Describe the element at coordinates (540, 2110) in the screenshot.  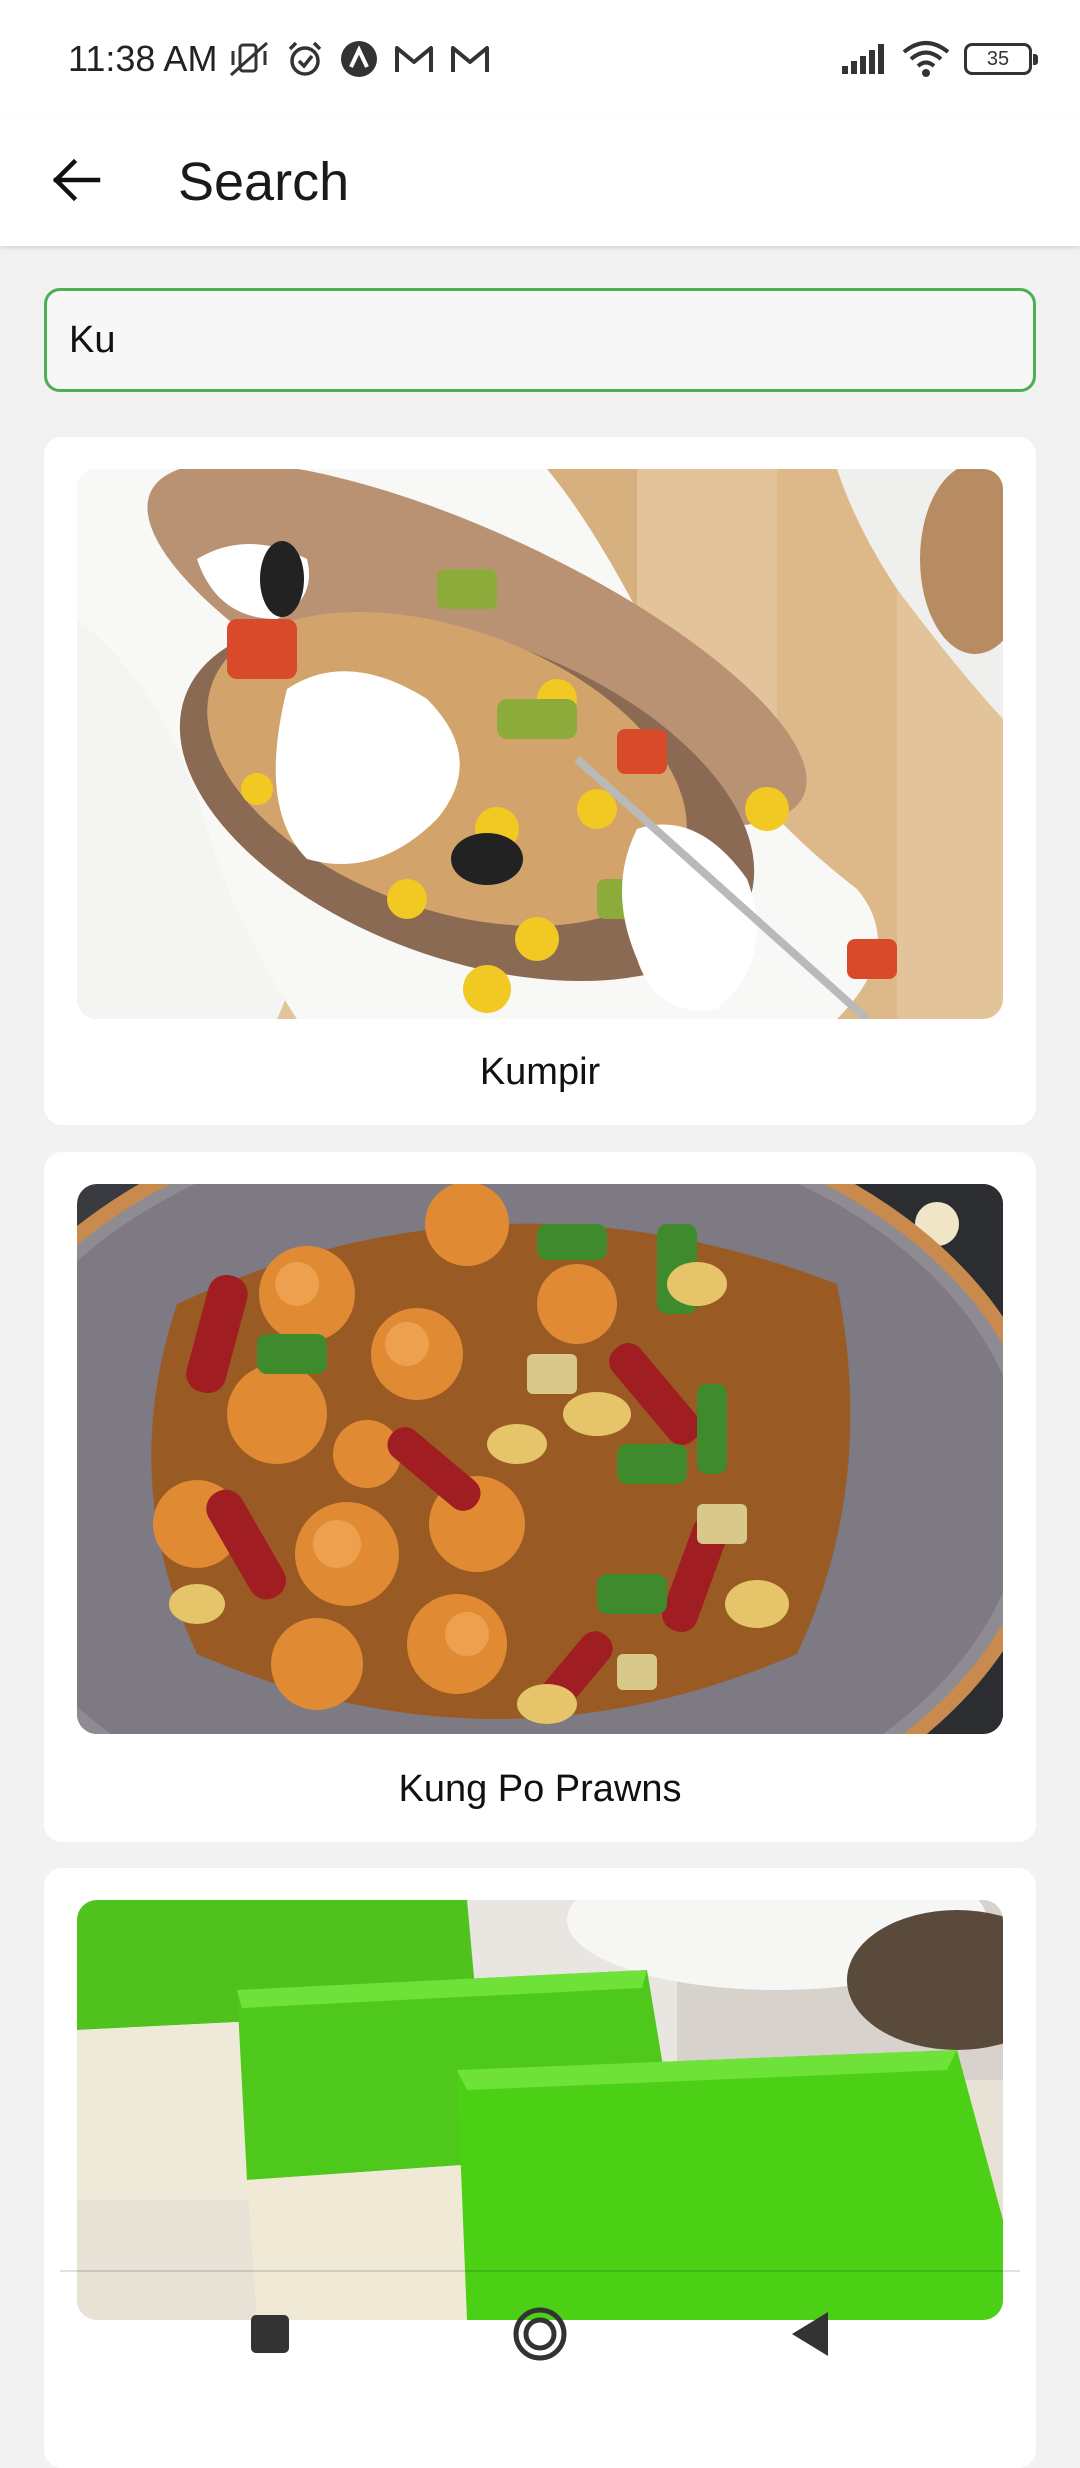
I see `recipe-image` at that location.